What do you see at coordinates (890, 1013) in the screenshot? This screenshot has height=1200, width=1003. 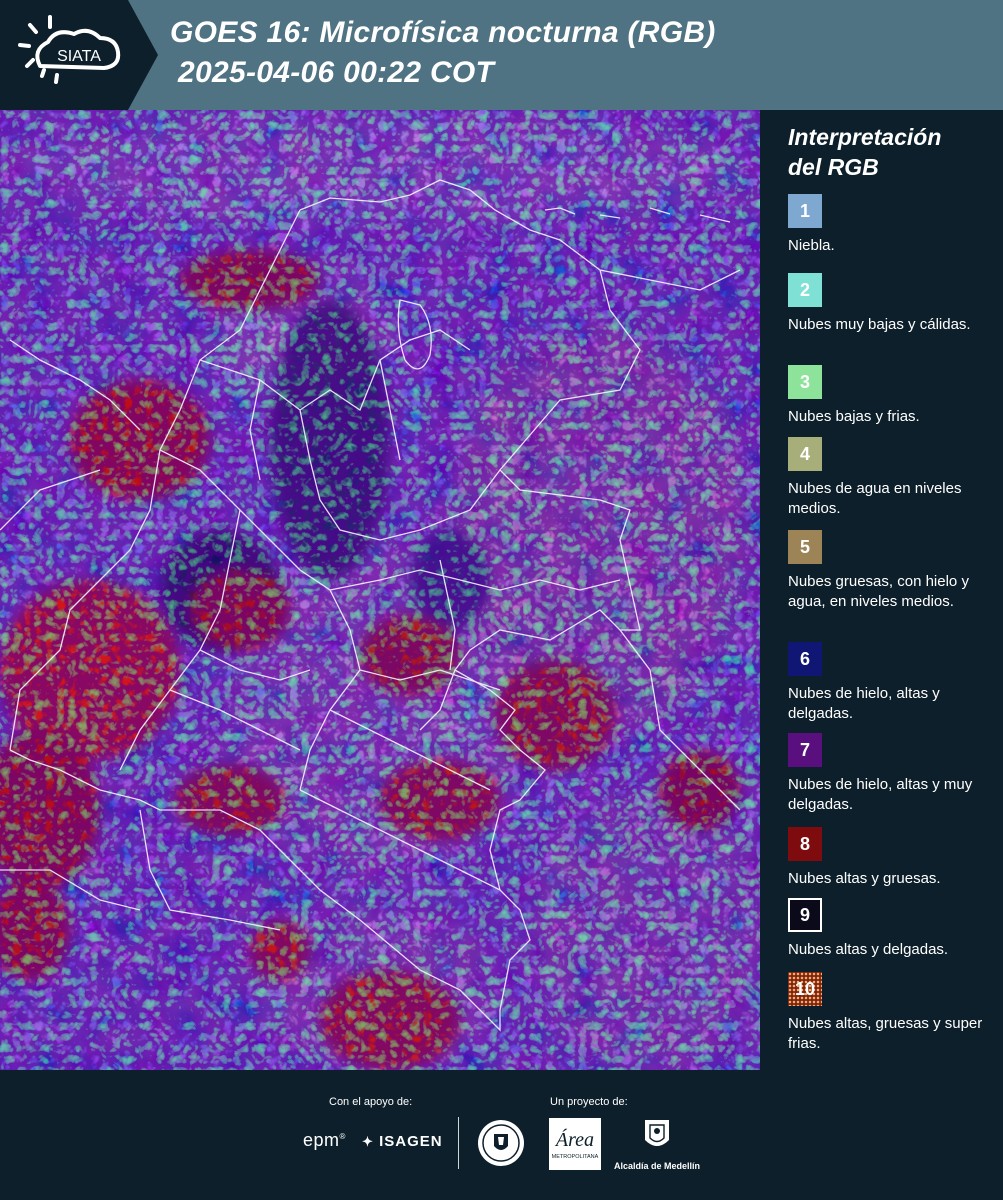 I see `legend-item-10: 10 Nubes altas, gruesas y super frias.` at bounding box center [890, 1013].